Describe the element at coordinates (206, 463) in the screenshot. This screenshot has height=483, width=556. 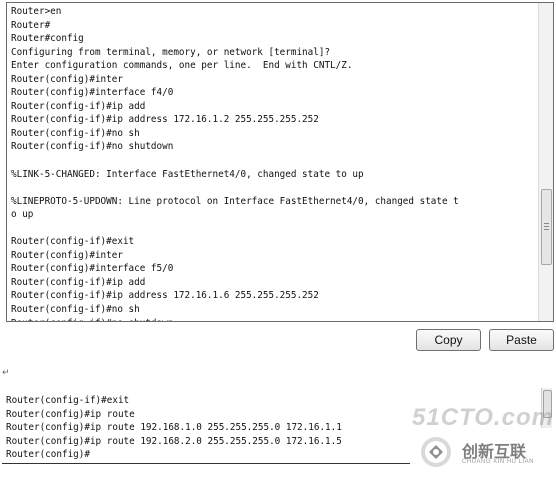
I see `divider` at that location.